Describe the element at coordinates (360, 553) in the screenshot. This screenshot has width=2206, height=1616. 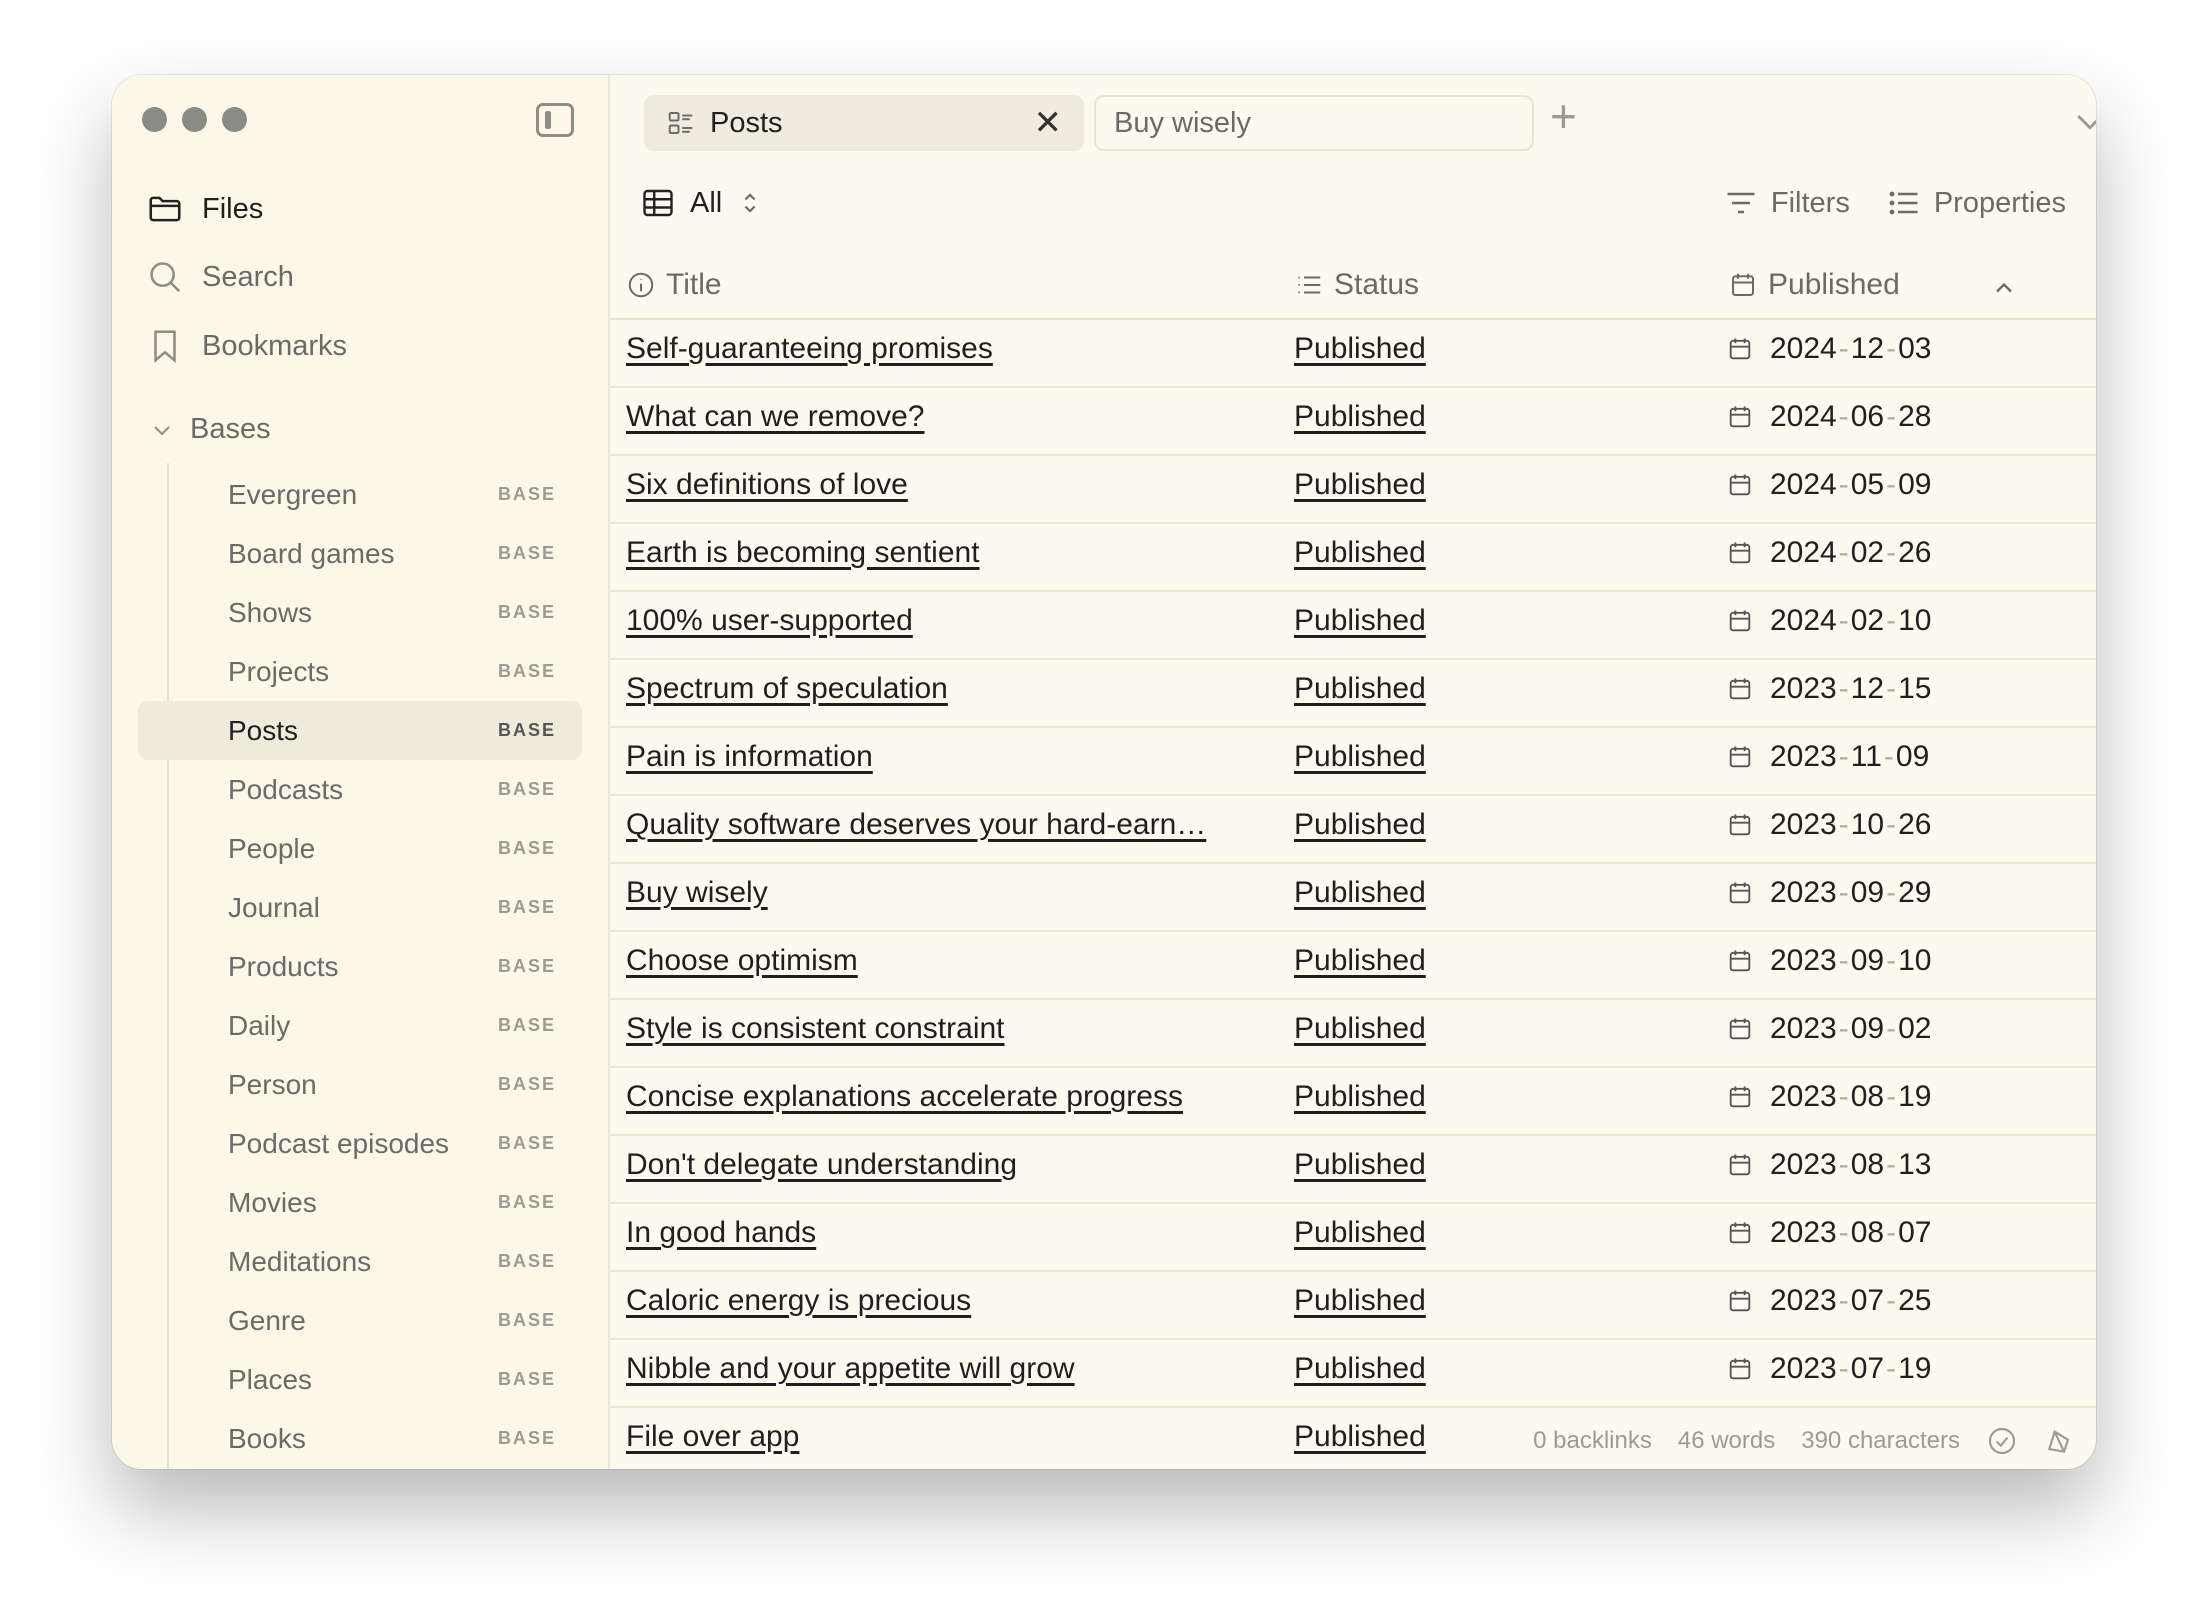
I see `sidebar-item-board-games: Board games BASE` at that location.